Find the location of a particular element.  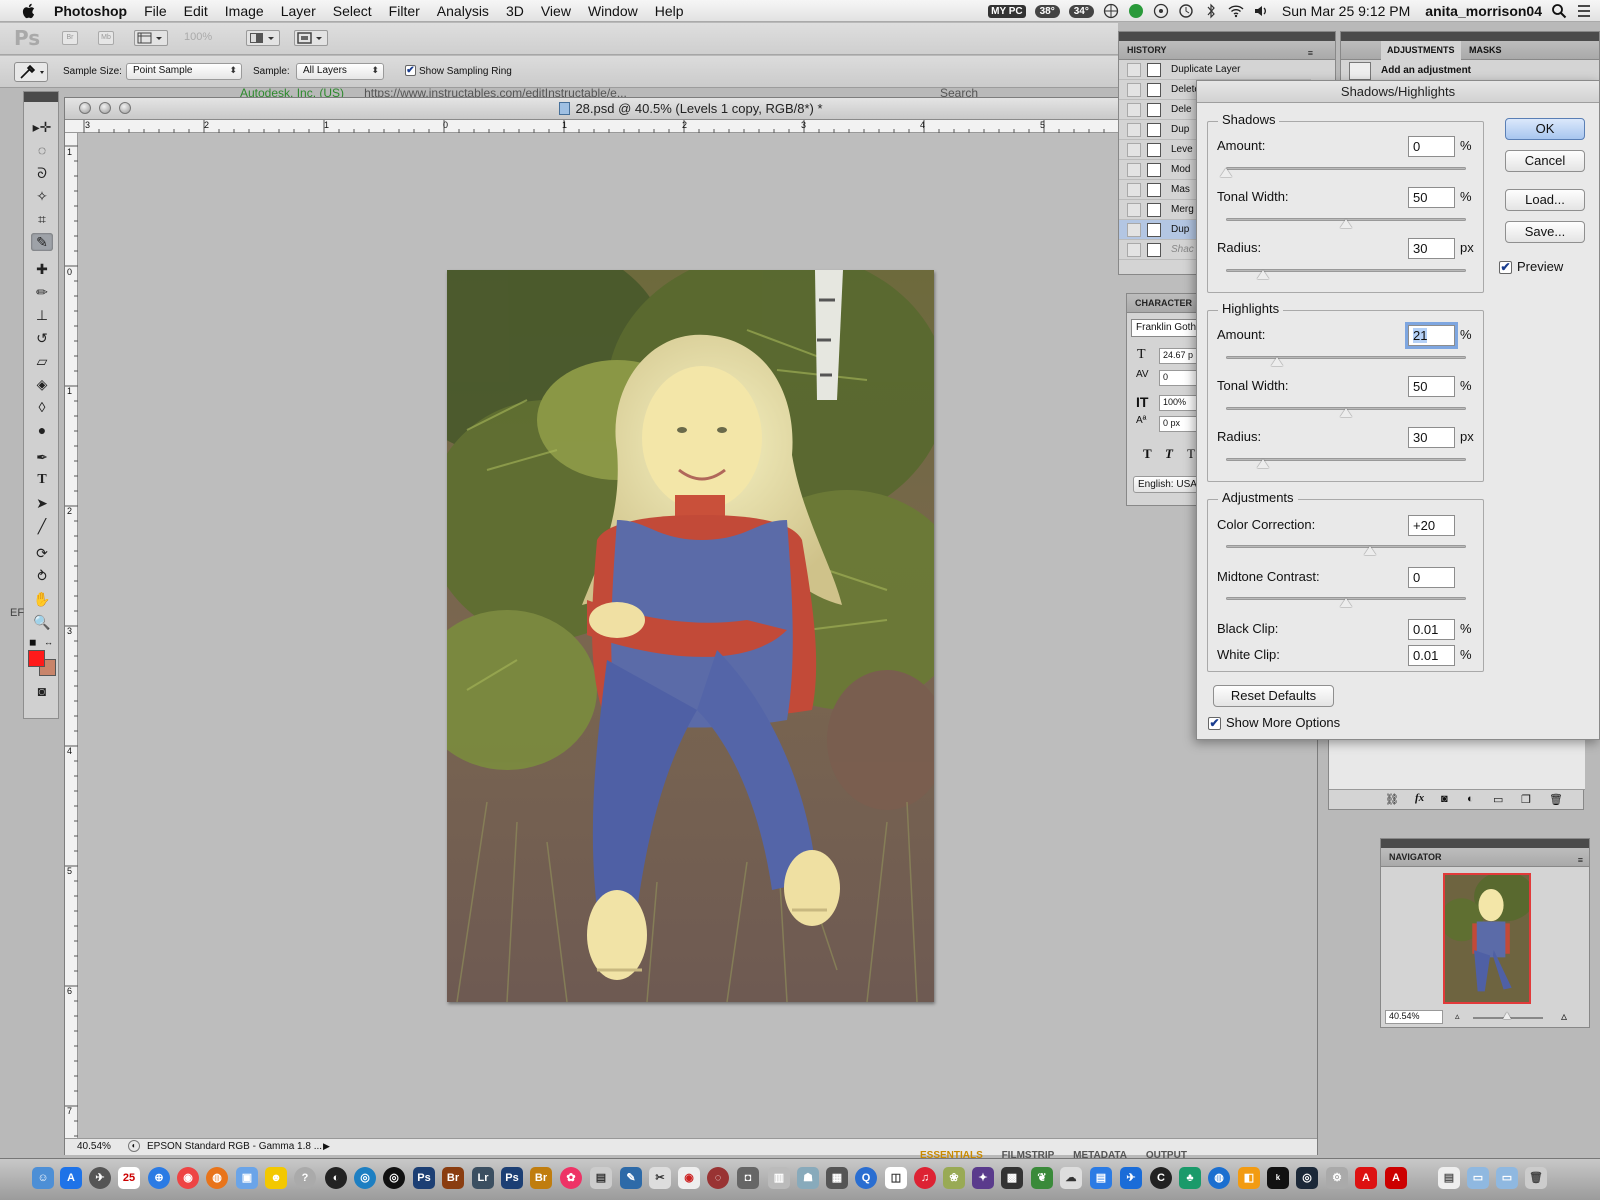

layer-style-icon: fx is located at coordinates (1419, 798).